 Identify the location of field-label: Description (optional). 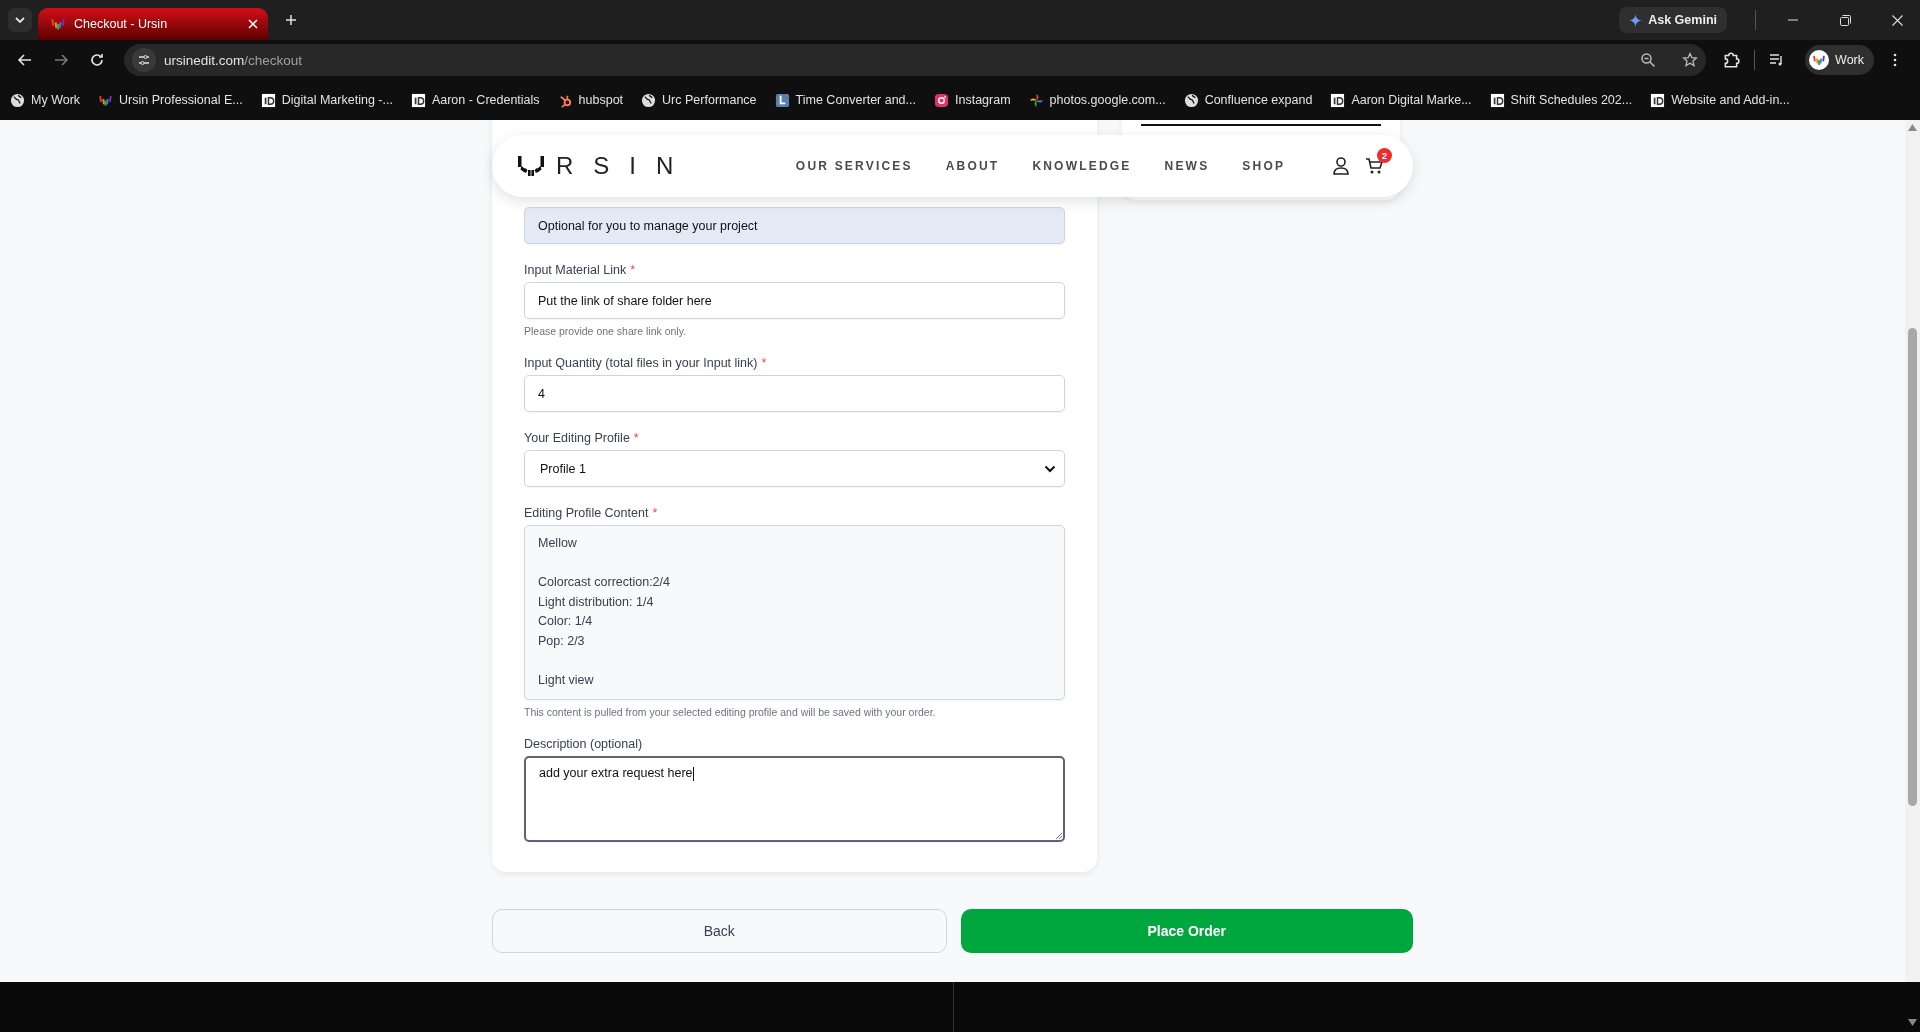
(583, 744).